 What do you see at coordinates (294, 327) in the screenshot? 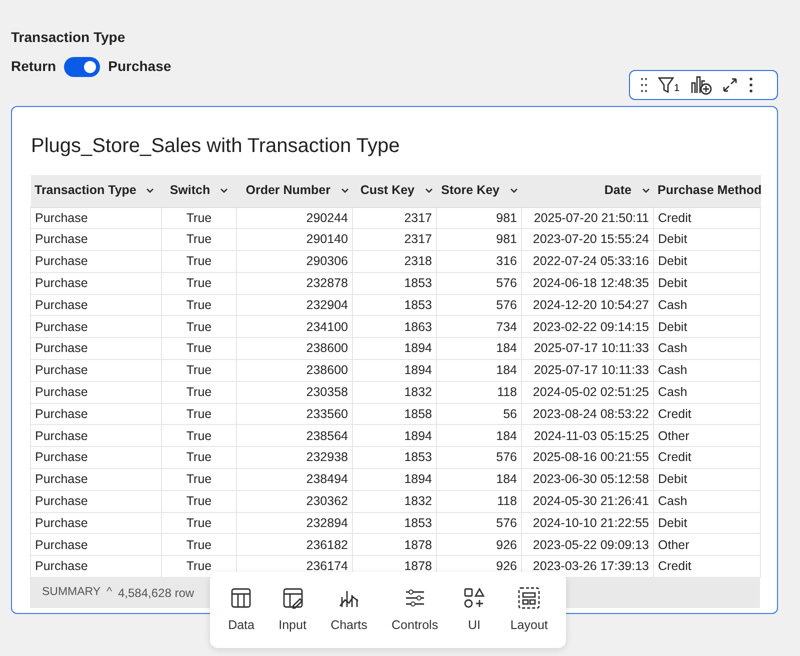
I see `table-cell: 234100` at bounding box center [294, 327].